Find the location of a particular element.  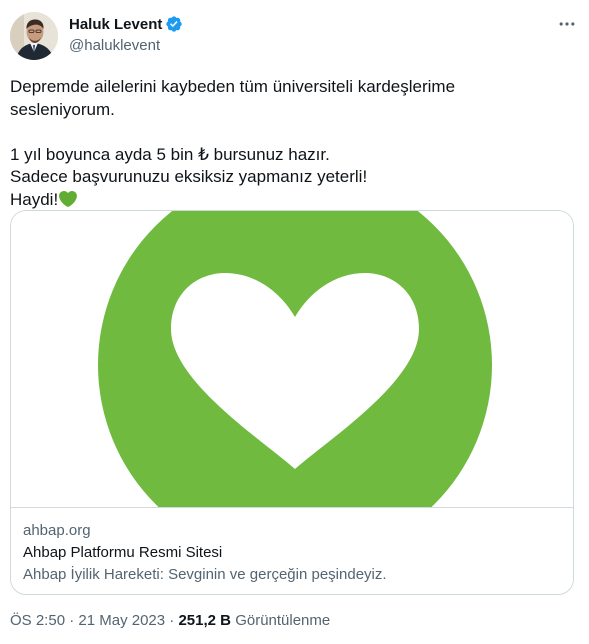

verified-badge-icon is located at coordinates (174, 24).